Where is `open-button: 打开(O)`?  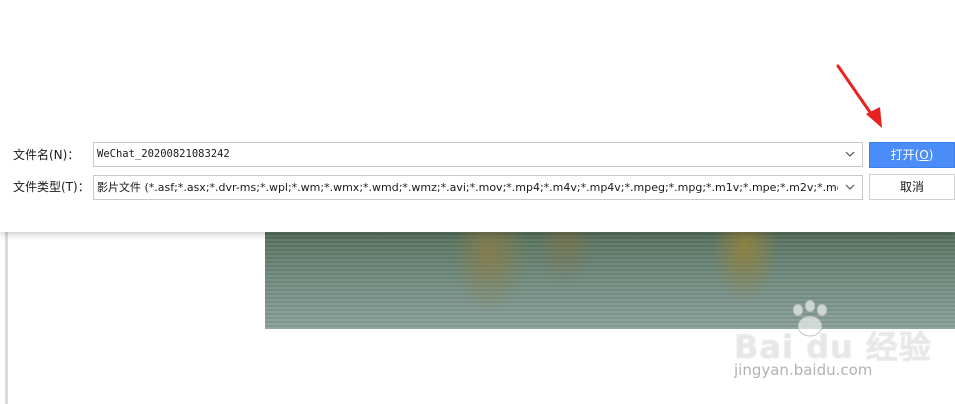 open-button: 打开(O) is located at coordinates (912, 155).